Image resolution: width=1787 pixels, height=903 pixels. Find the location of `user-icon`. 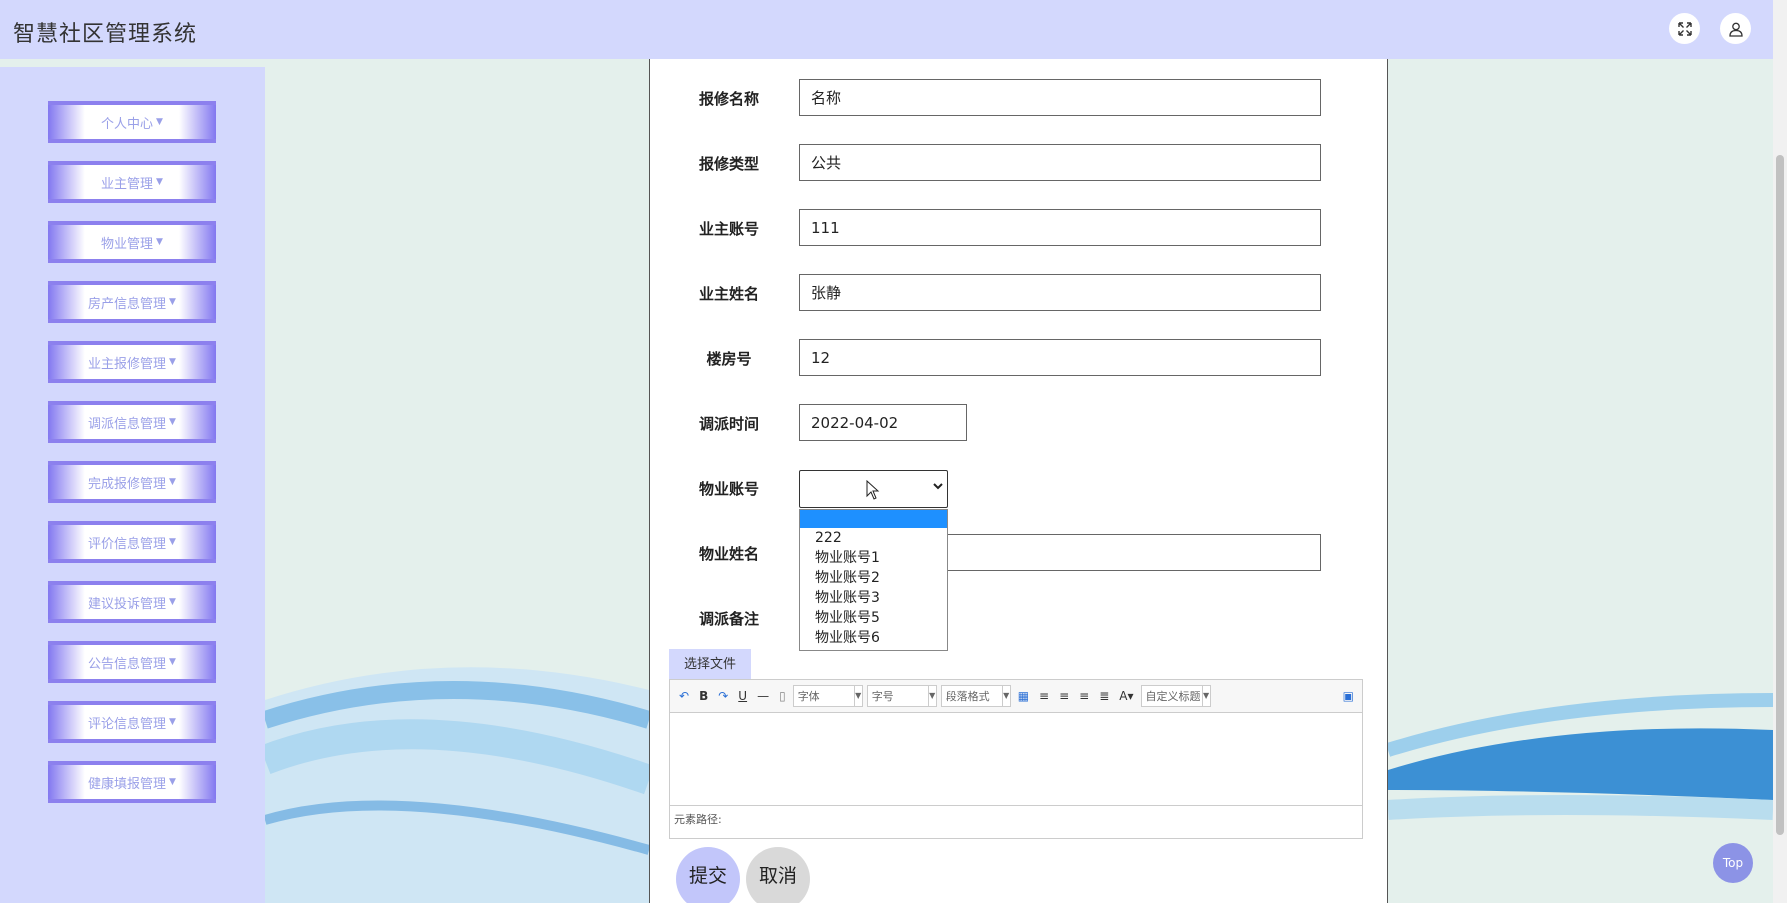

user-icon is located at coordinates (1735, 29).